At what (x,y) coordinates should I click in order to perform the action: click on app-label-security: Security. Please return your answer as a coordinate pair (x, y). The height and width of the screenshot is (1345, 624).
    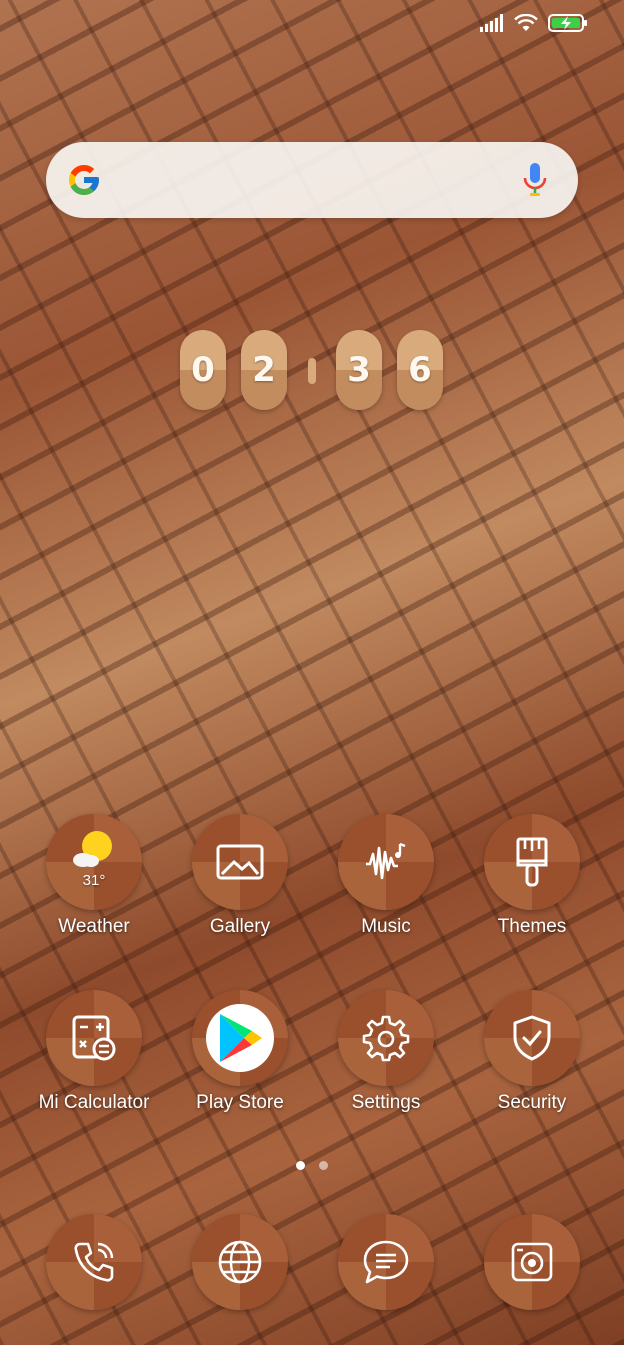
    Looking at the image, I should click on (532, 1102).